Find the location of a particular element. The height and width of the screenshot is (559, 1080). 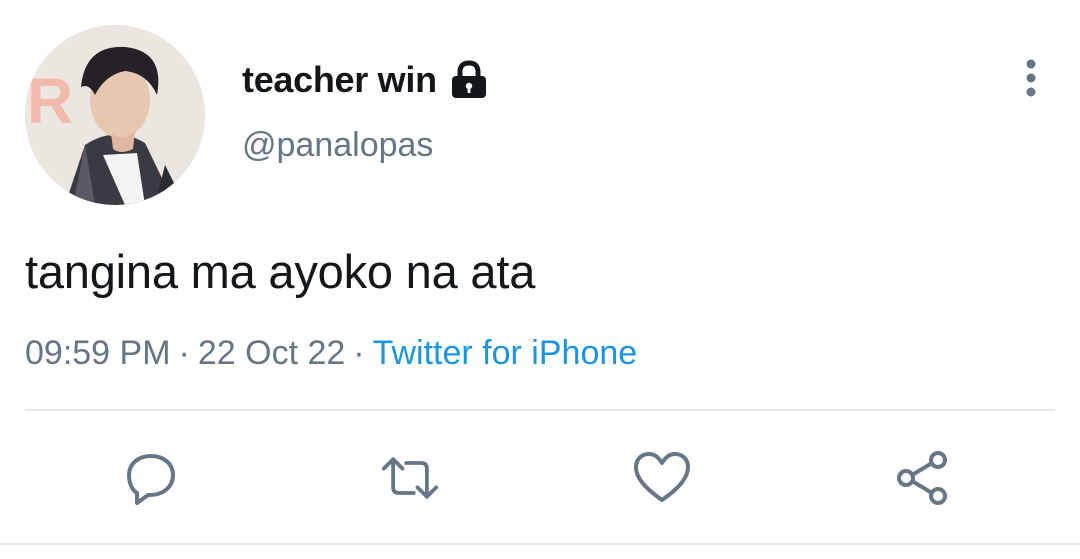

author-handle: @panalopas is located at coordinates (337, 145).